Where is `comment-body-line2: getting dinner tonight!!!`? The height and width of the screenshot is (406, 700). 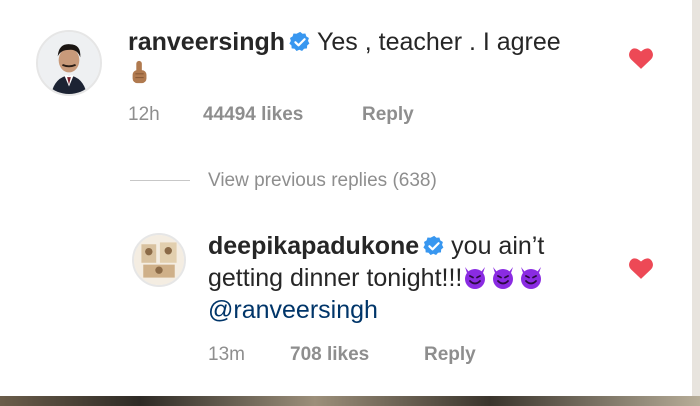
comment-body-line2: getting dinner tonight!!! is located at coordinates (335, 278).